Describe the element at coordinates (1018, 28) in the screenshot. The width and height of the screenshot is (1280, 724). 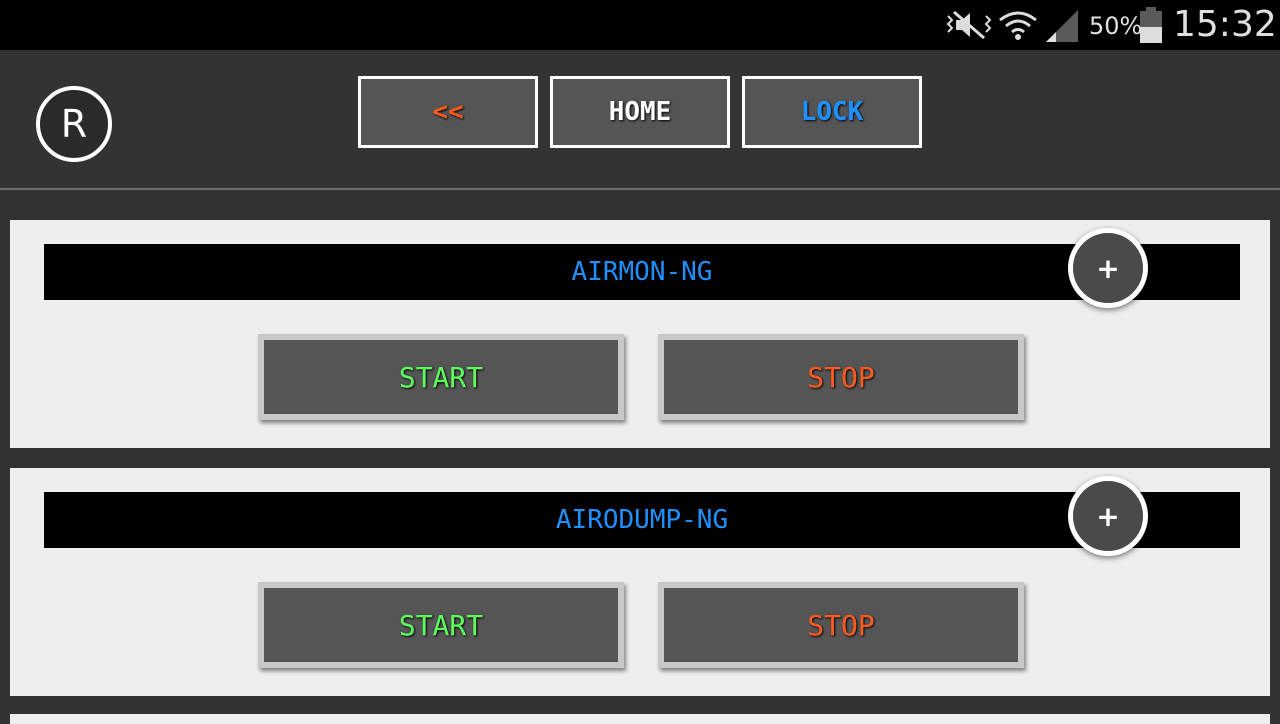
I see `wifi-icon` at that location.